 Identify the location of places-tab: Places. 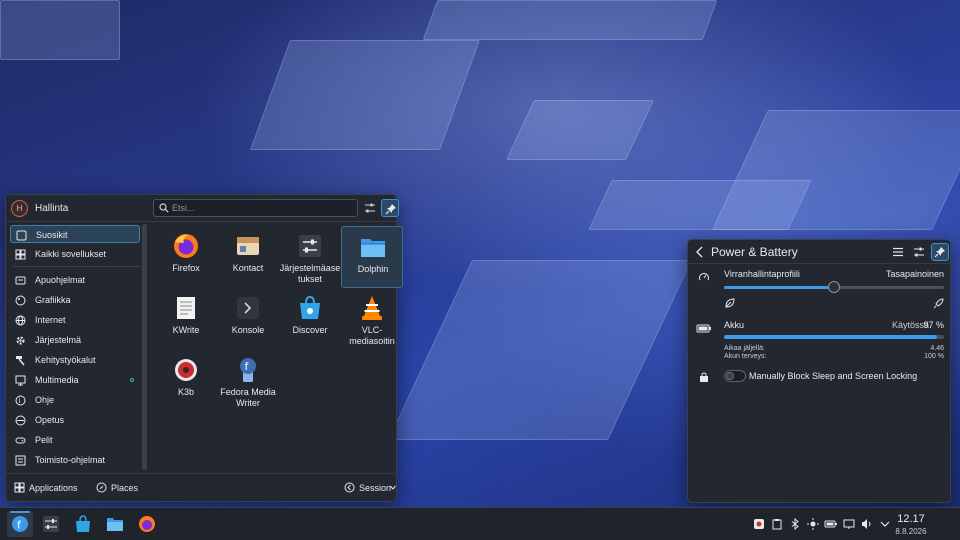
(116, 488).